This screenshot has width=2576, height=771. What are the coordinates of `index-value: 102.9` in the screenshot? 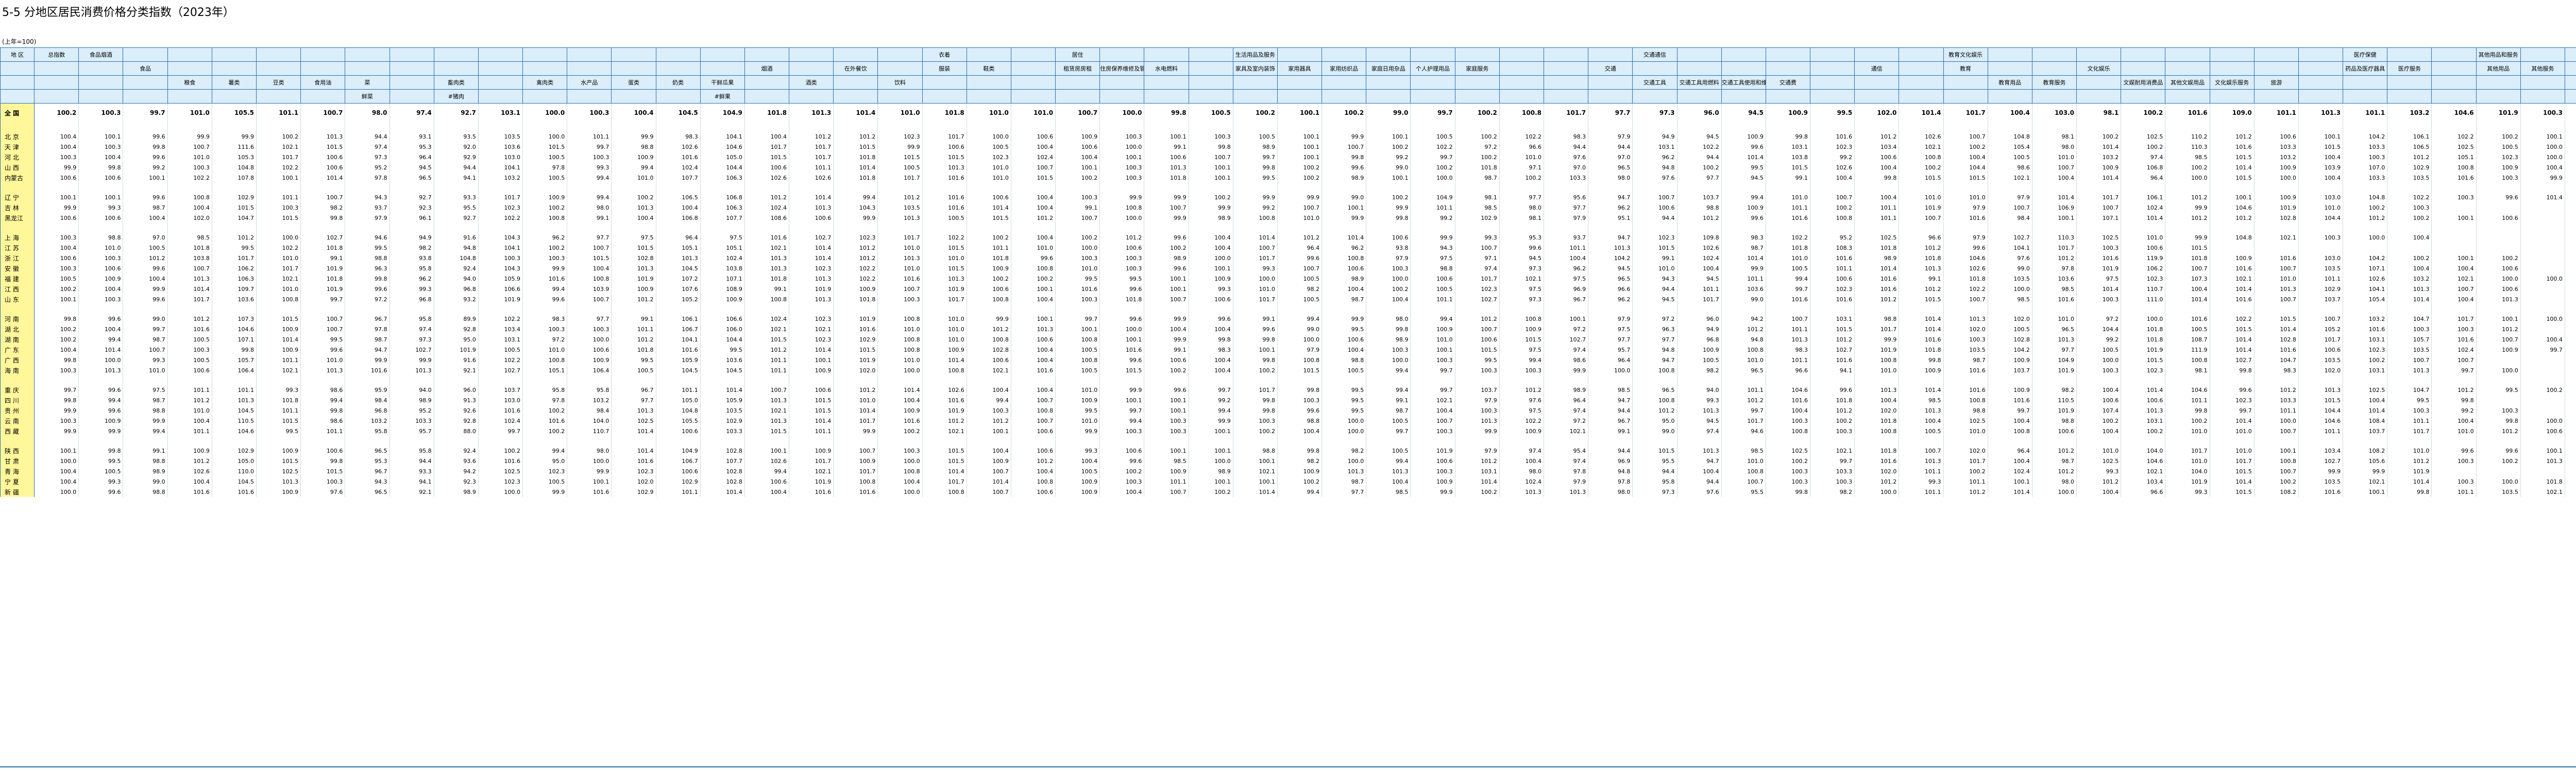 It's located at (1477, 218).